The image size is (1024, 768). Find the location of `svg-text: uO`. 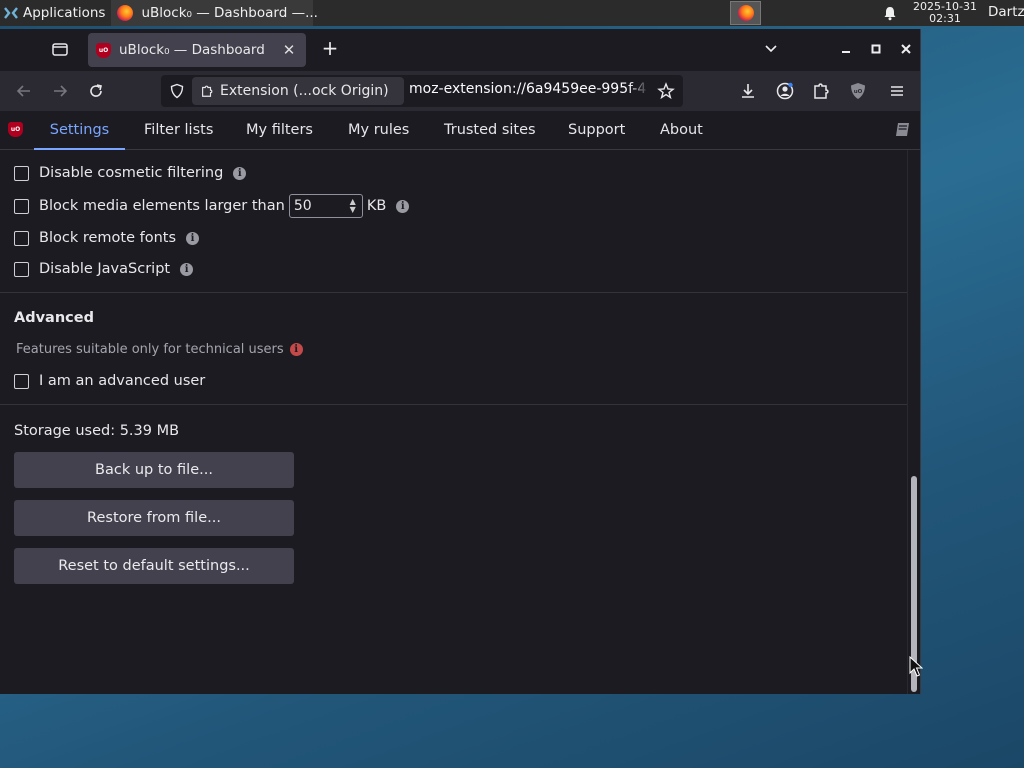

svg-text: uO is located at coordinates (858, 92).